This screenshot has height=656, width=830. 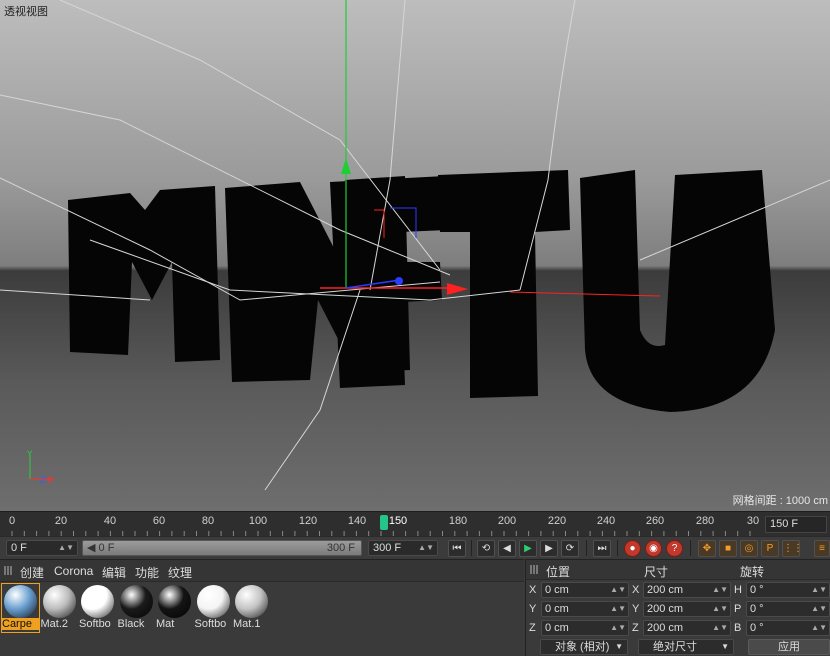 What do you see at coordinates (43, 481) in the screenshot?
I see `axis-z-label: Z` at bounding box center [43, 481].